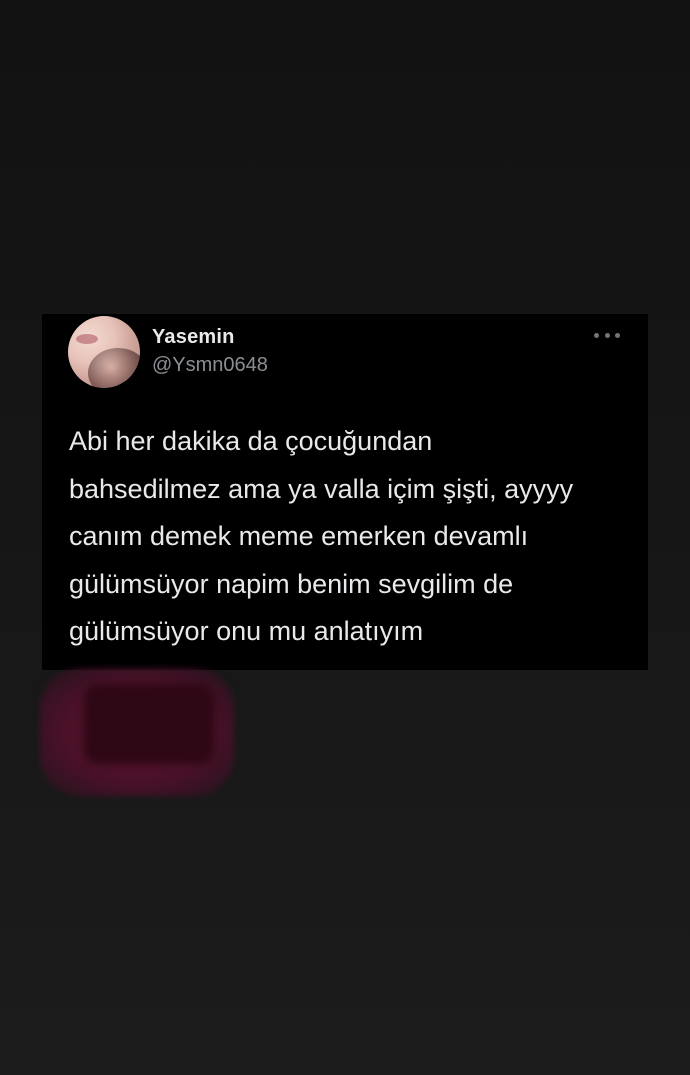  I want to click on user-handle: @Ysmn0648, so click(210, 365).